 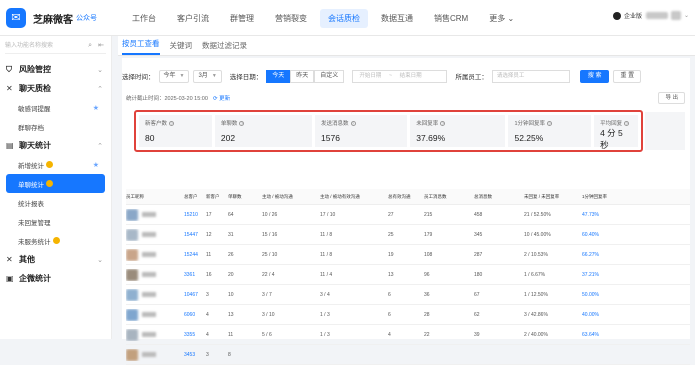 What do you see at coordinates (391, 234) in the screenshot?
I see `table-cell: 25` at bounding box center [391, 234].